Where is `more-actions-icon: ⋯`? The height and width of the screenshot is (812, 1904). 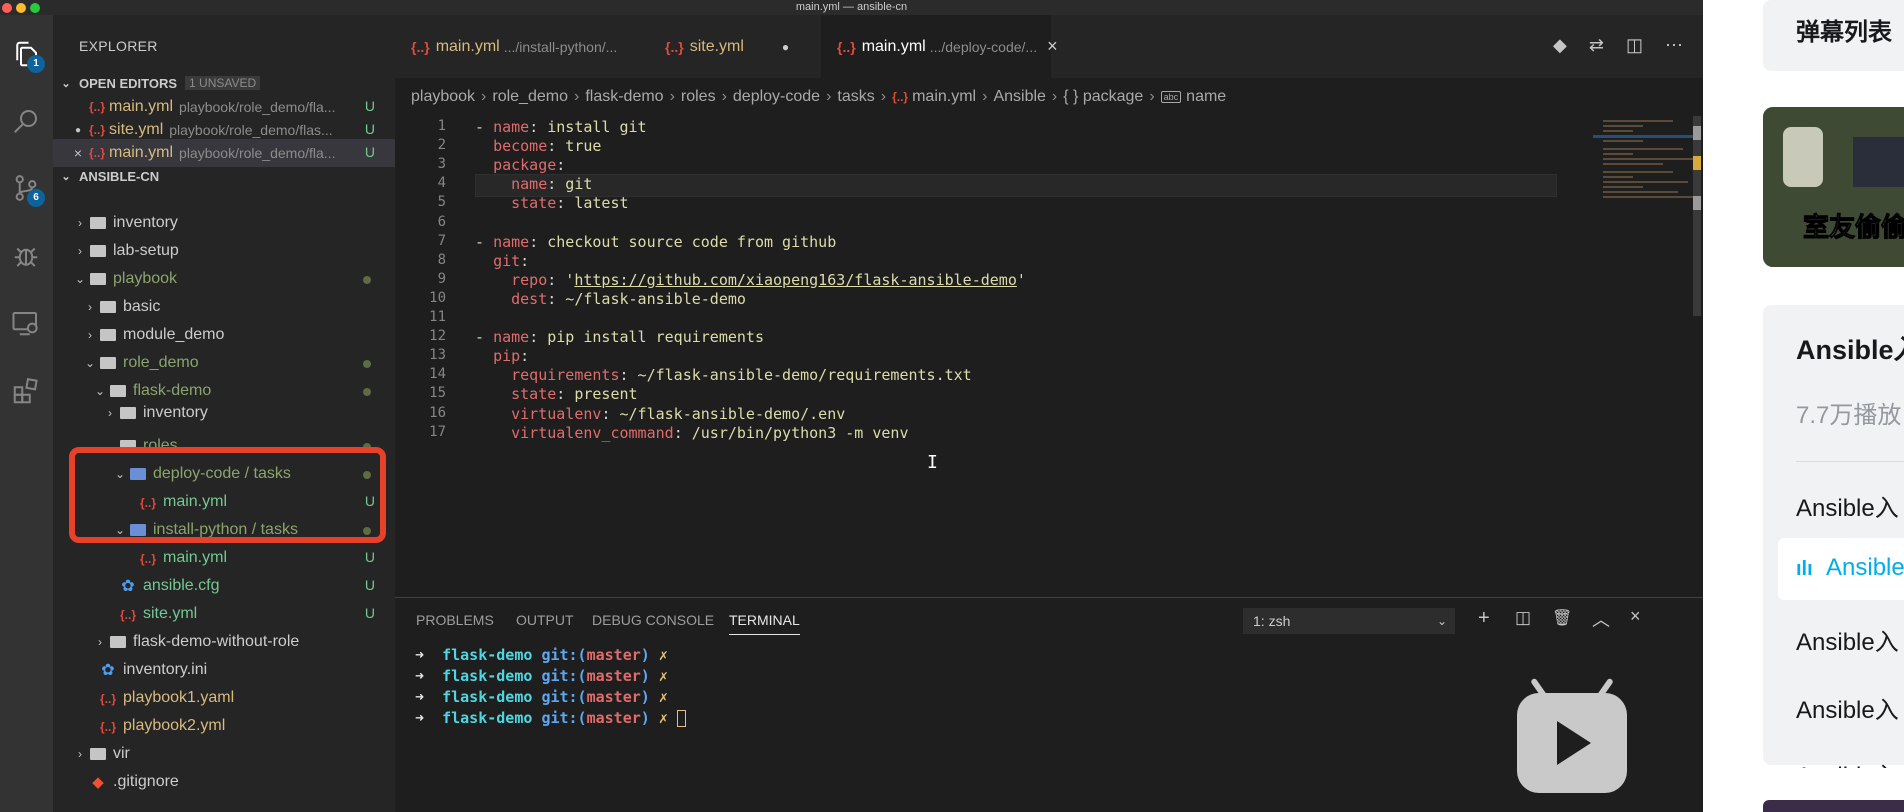
more-actions-icon: ⋯ is located at coordinates (1674, 45).